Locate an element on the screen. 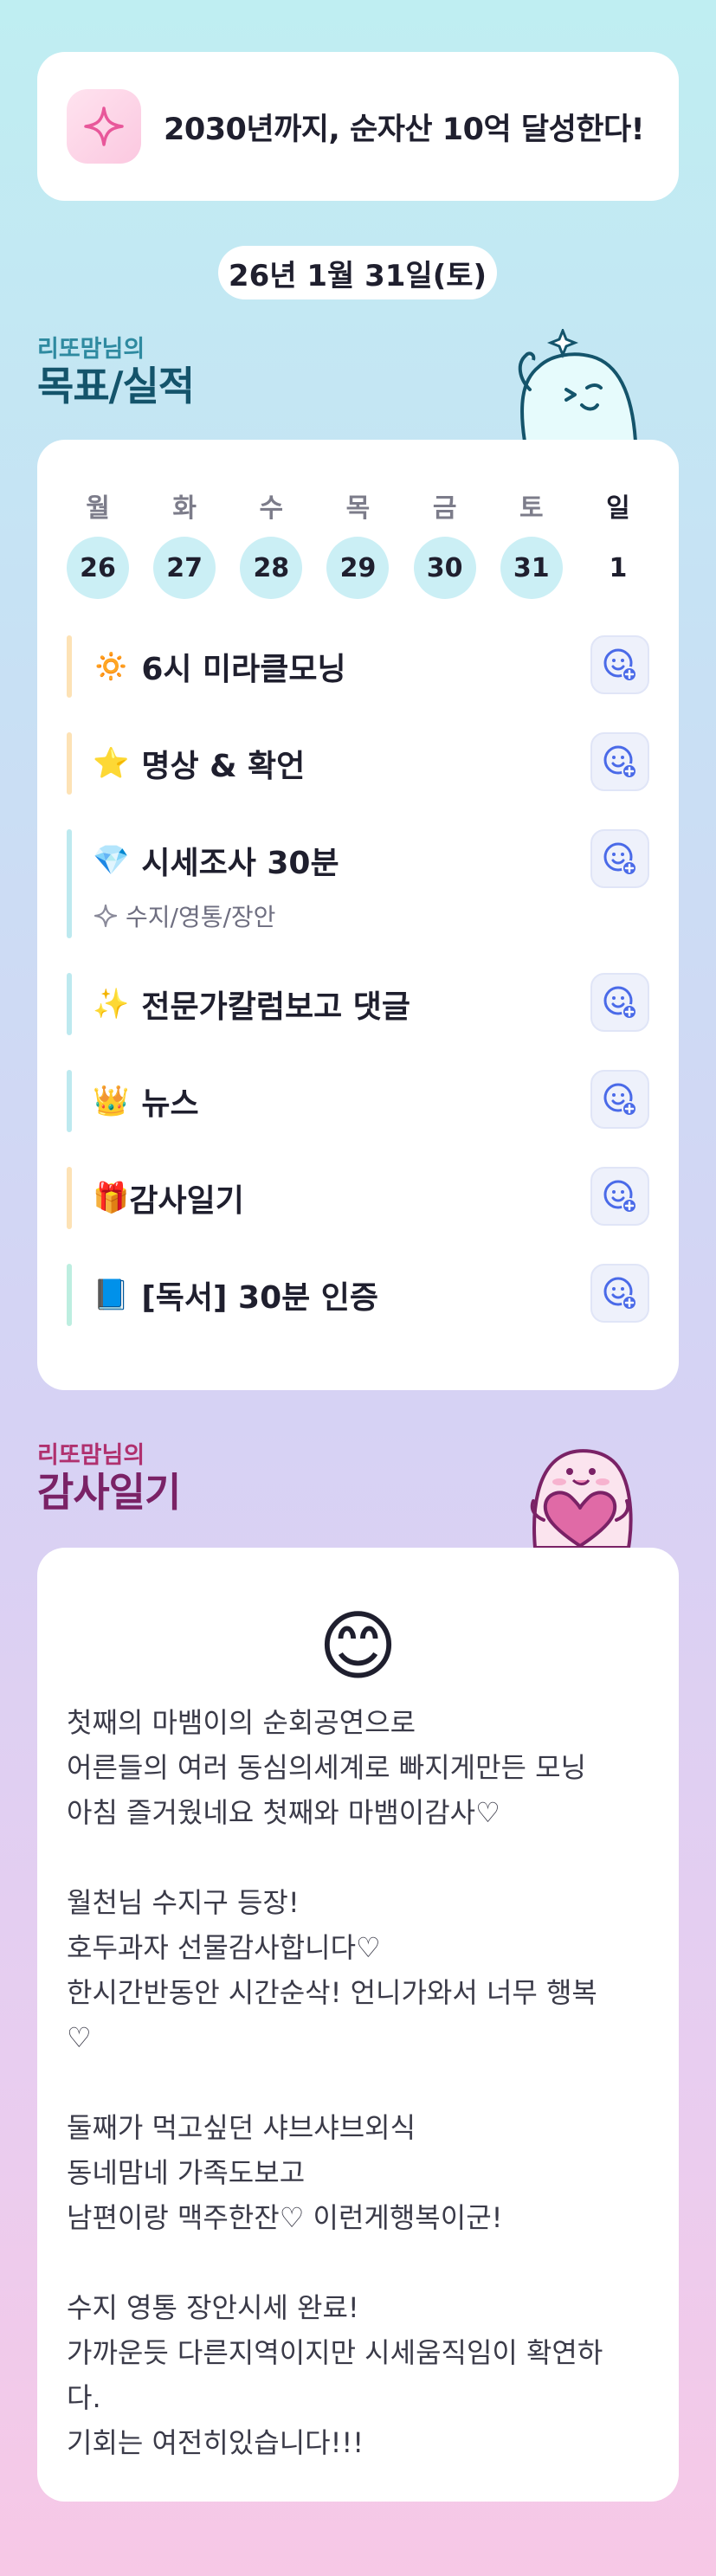  day-number: 1 is located at coordinates (618, 567).